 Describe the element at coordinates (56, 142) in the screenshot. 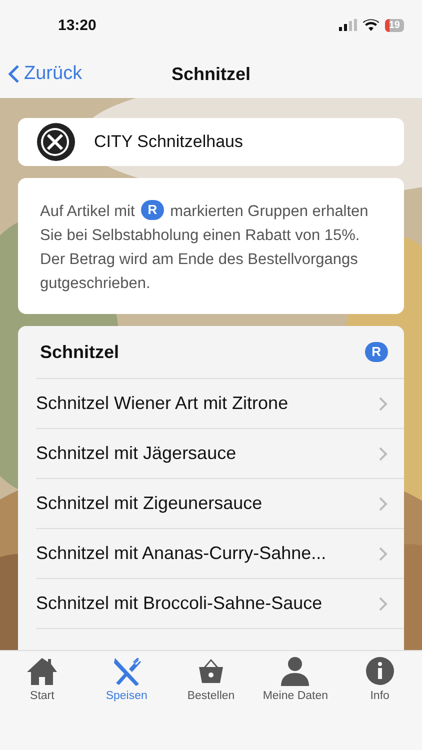

I see `crossed-cutlery-logo` at that location.